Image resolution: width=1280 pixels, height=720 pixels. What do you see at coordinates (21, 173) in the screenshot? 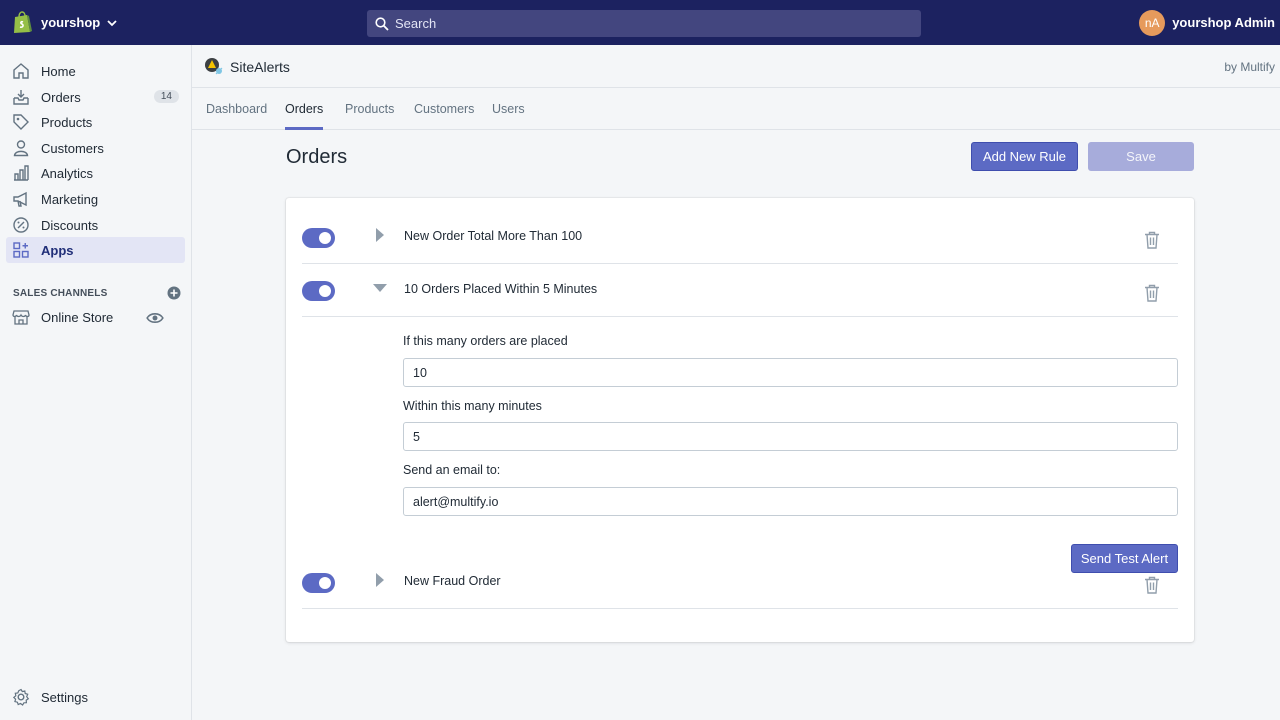
I see `bar-chart-icon` at bounding box center [21, 173].